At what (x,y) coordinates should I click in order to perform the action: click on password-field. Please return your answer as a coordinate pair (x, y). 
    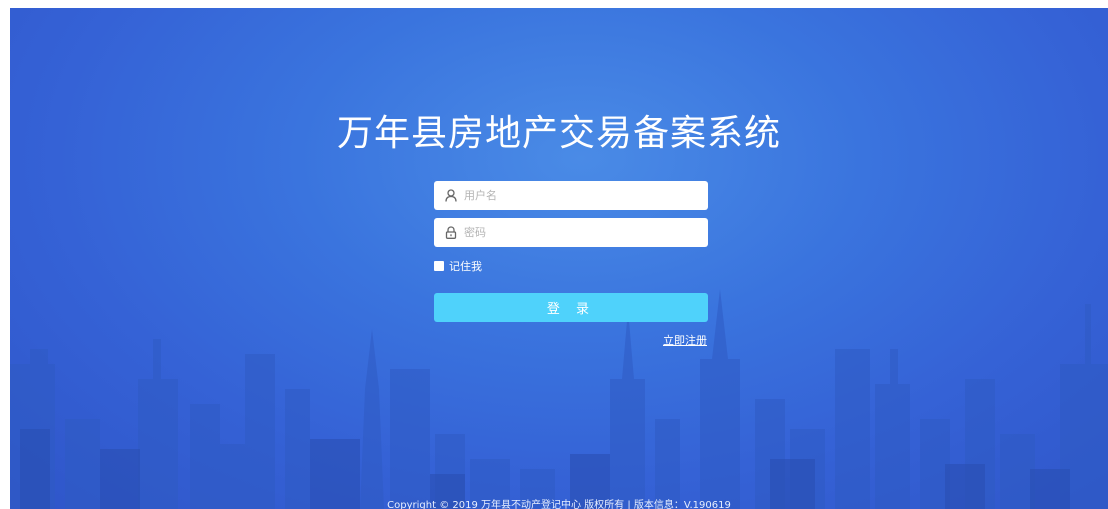
    Looking at the image, I should click on (571, 232).